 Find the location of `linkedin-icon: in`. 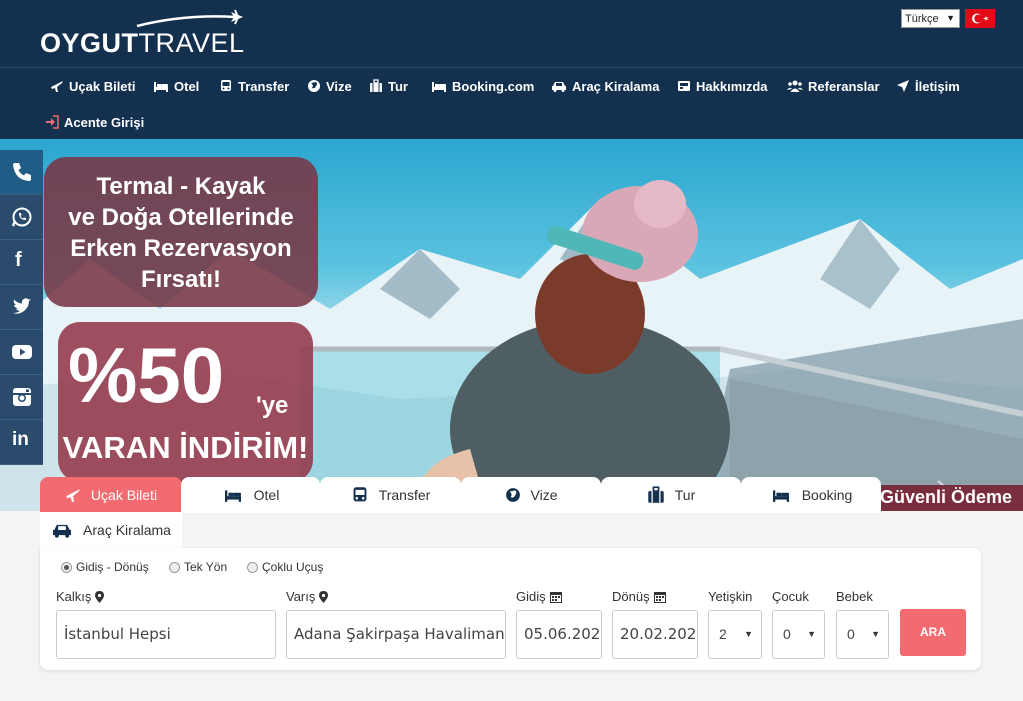

linkedin-icon: in is located at coordinates (21, 442).